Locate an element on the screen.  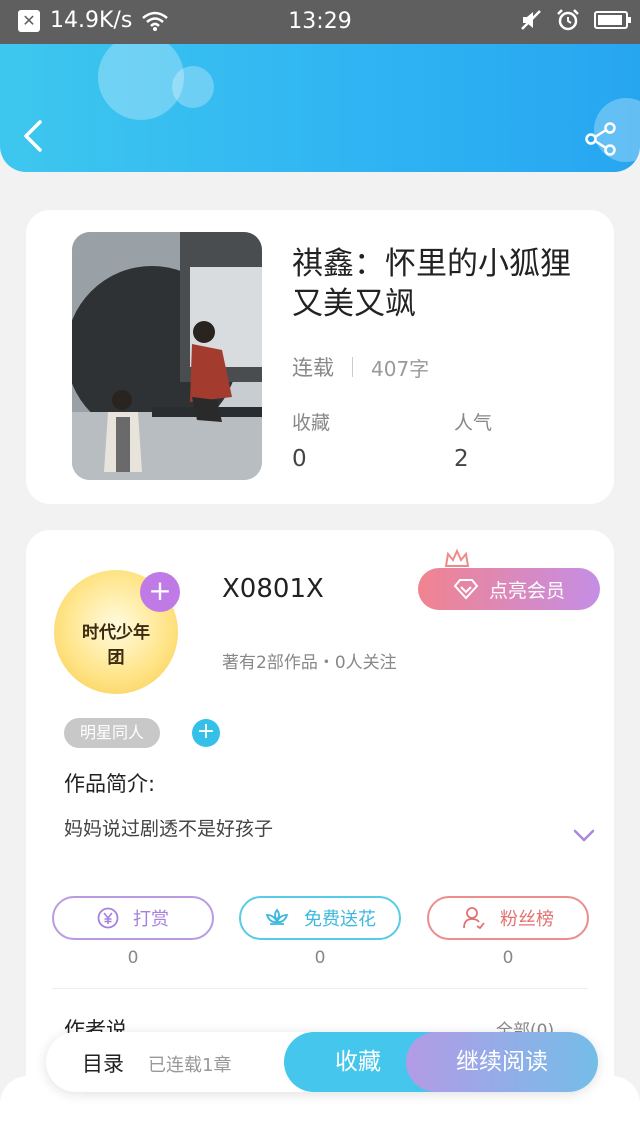
flower-icon is located at coordinates (277, 916).